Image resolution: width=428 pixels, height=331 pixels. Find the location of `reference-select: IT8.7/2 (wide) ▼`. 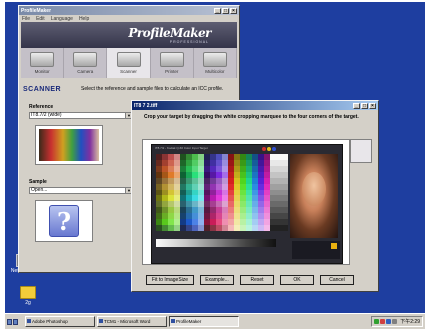

reference-select: IT8.7/2 (wide) ▼ is located at coordinates (81, 115).